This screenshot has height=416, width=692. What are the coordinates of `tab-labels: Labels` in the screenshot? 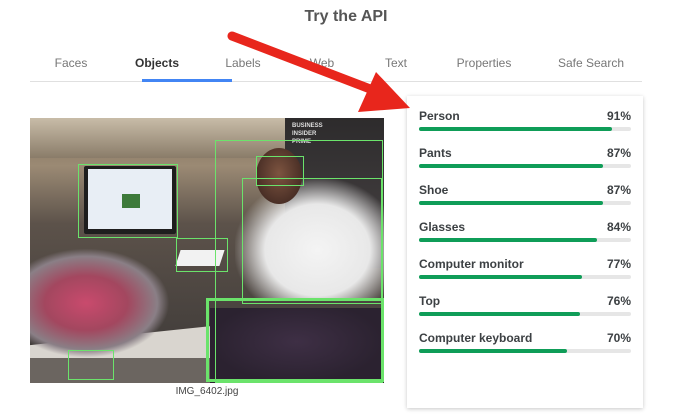 It's located at (242, 63).